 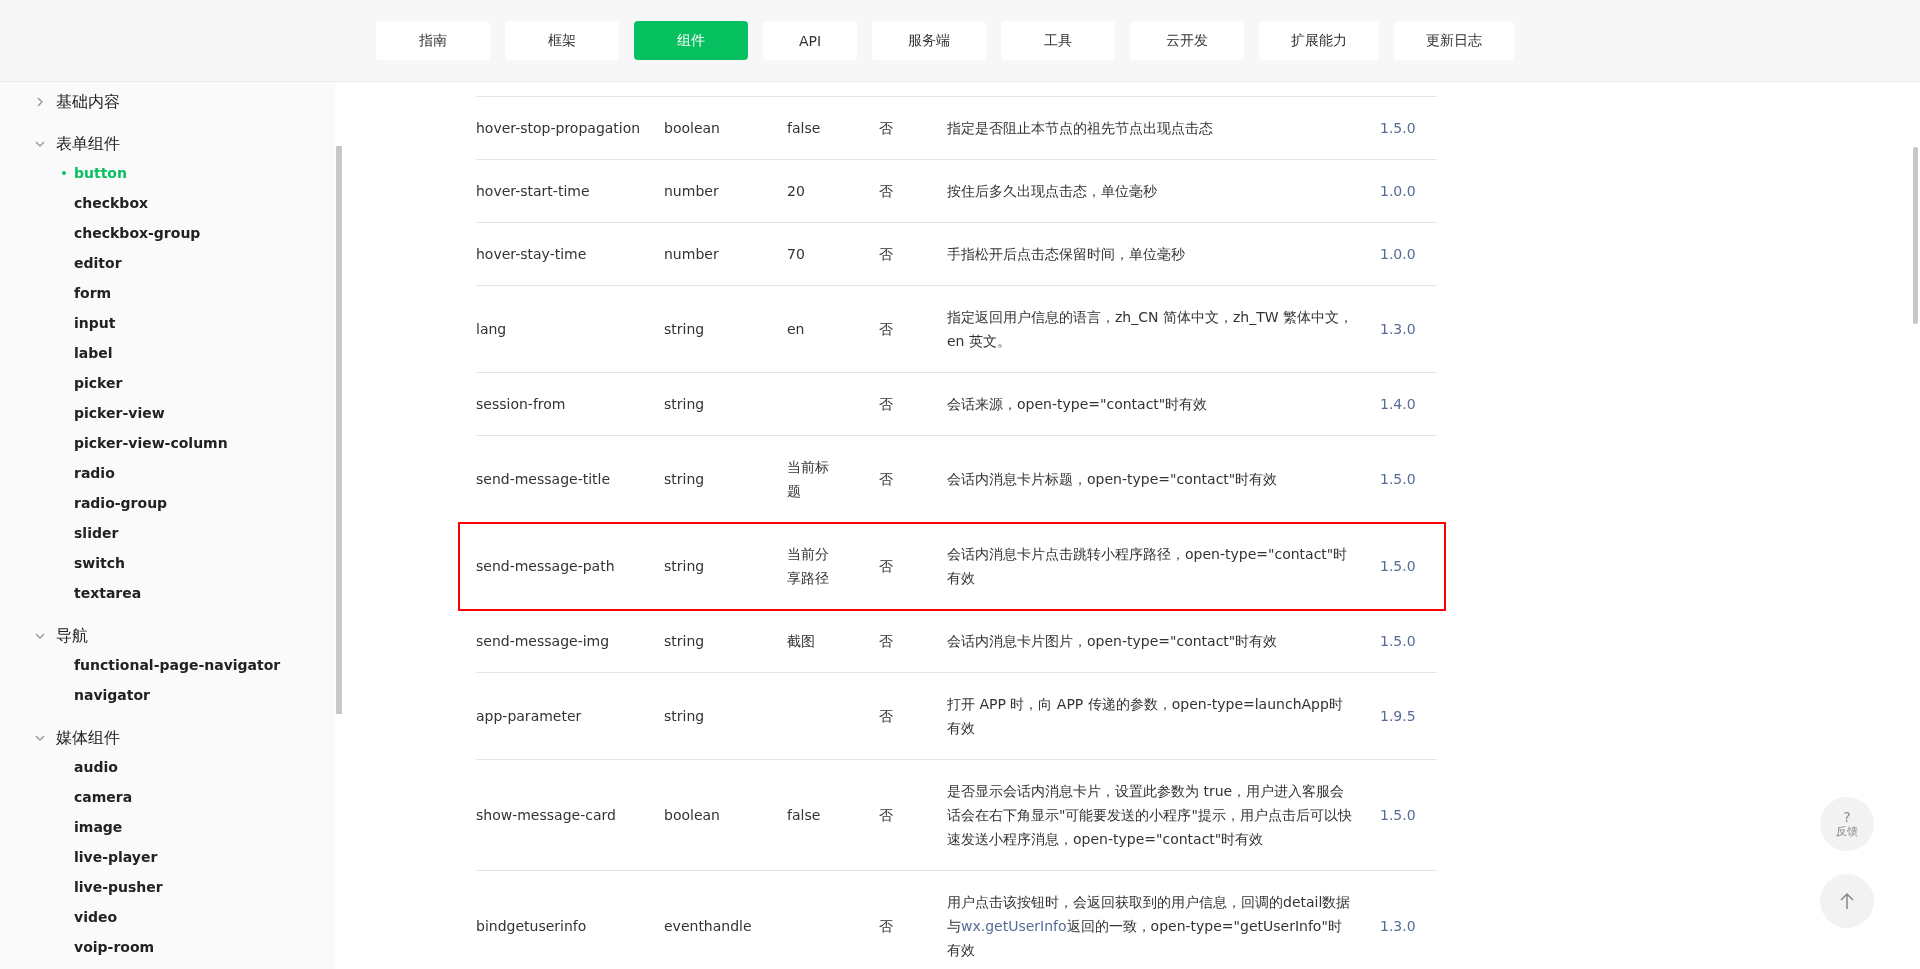 What do you see at coordinates (796, 329) in the screenshot?
I see `table-cell-text: en` at bounding box center [796, 329].